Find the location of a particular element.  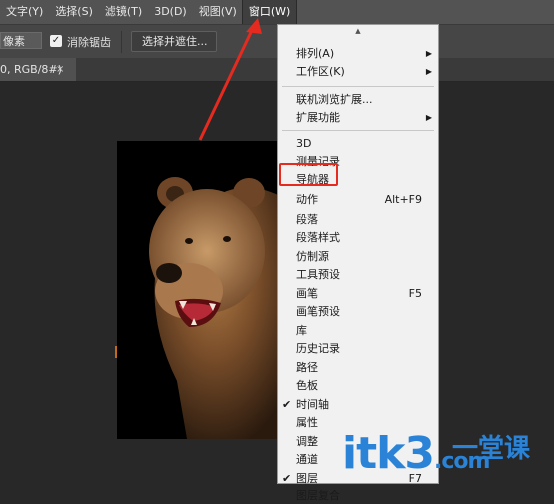

menu-item-brush-presets: 画笔预设 is located at coordinates (358, 311).